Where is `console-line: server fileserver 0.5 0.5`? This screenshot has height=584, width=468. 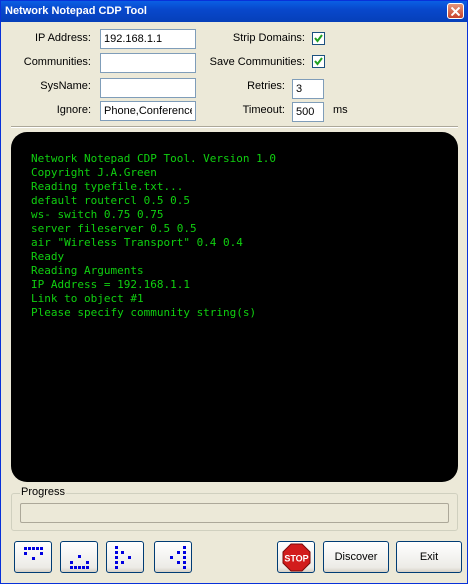
console-line: server fileserver 0.5 0.5 is located at coordinates (114, 228).